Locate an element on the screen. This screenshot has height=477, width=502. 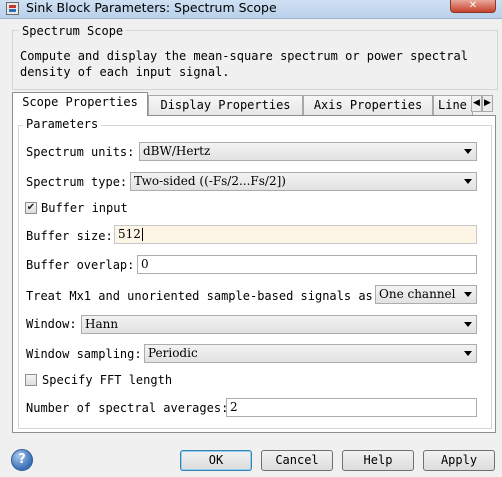
tab-display-properties: Display Properties is located at coordinates (225, 105).